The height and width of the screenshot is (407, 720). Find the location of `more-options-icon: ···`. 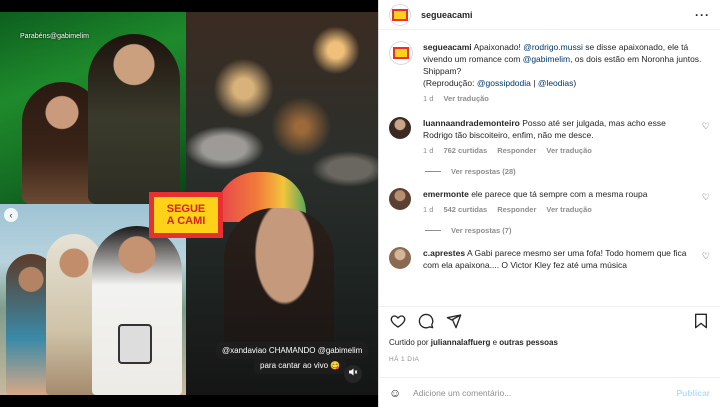

more-options-icon: ··· is located at coordinates (702, 15).